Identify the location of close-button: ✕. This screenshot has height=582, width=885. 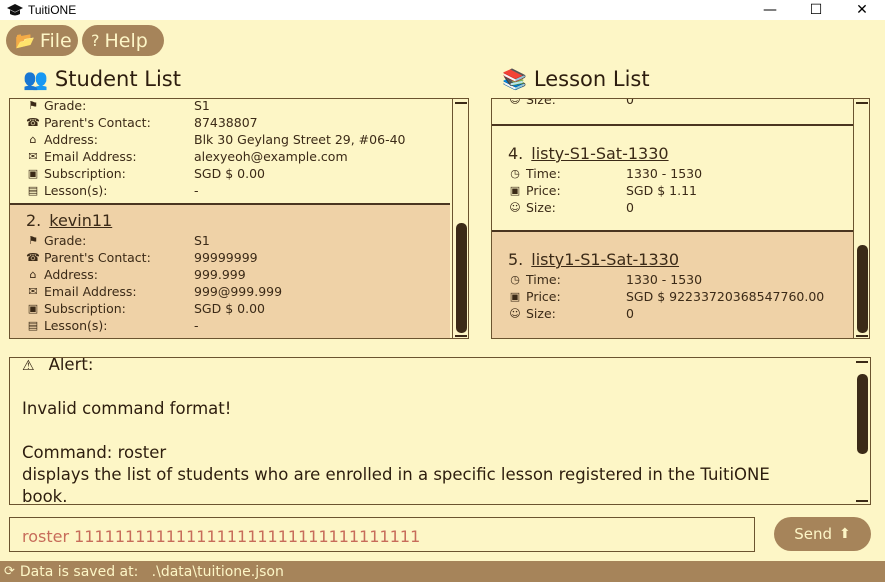
(862, 10).